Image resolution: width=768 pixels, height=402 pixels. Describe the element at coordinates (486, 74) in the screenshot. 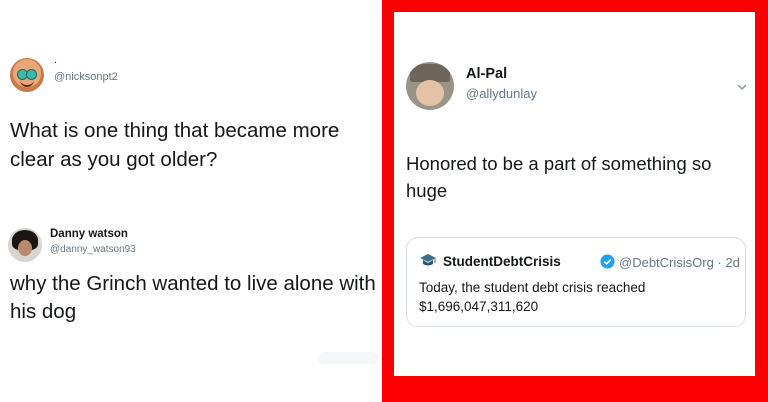

I see `author-name: Al-Pal` at that location.